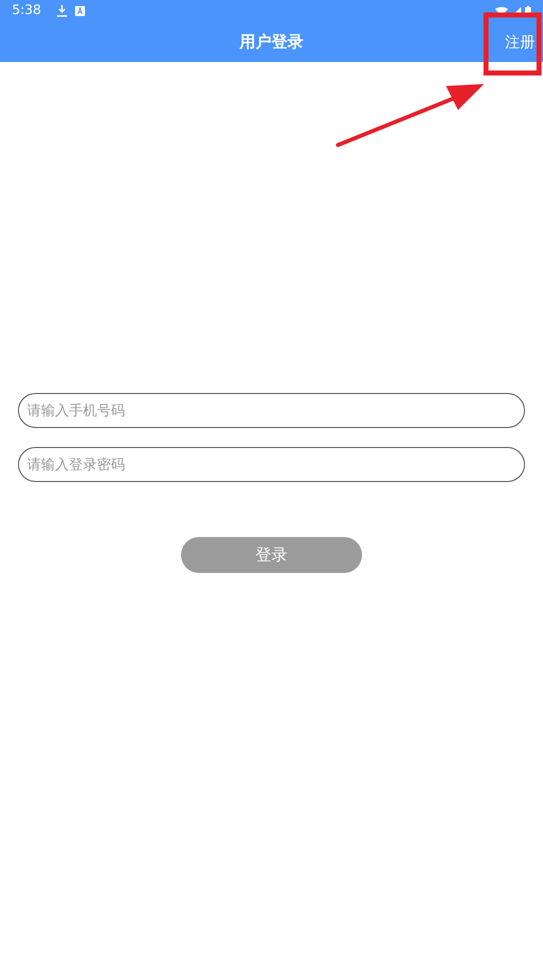  Describe the element at coordinates (27, 11) in the screenshot. I see `status-time: 5:38` at that location.